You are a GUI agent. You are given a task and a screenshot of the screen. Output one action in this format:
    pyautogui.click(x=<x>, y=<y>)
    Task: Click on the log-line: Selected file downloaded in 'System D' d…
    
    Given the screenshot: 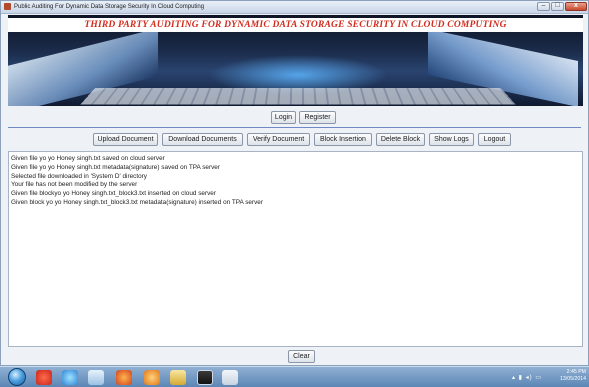 What is the action you would take?
    pyautogui.click(x=79, y=176)
    